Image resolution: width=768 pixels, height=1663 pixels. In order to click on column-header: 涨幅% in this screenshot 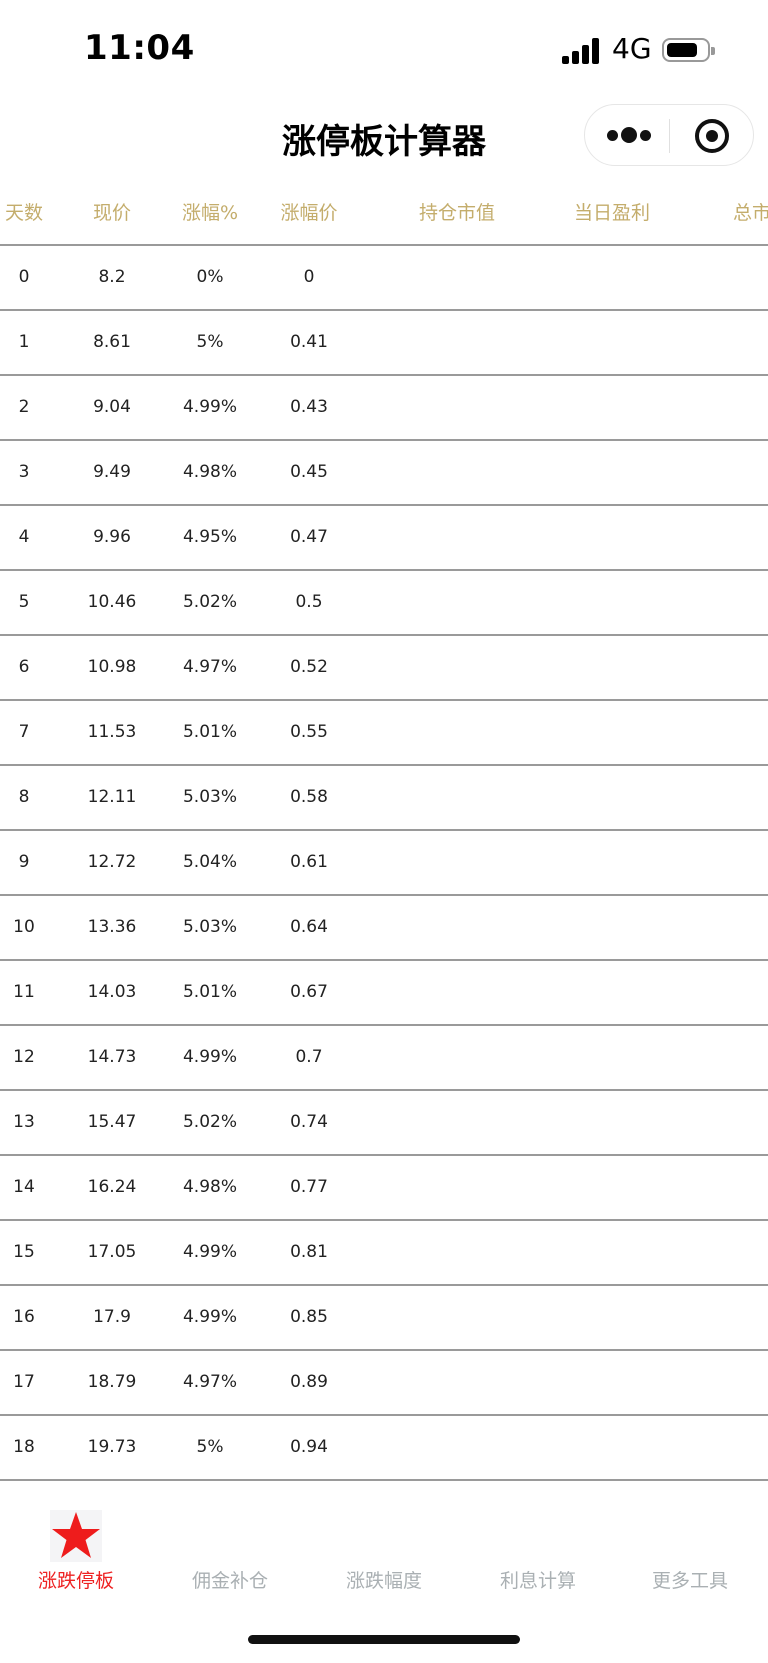, I will do `click(210, 213)`.